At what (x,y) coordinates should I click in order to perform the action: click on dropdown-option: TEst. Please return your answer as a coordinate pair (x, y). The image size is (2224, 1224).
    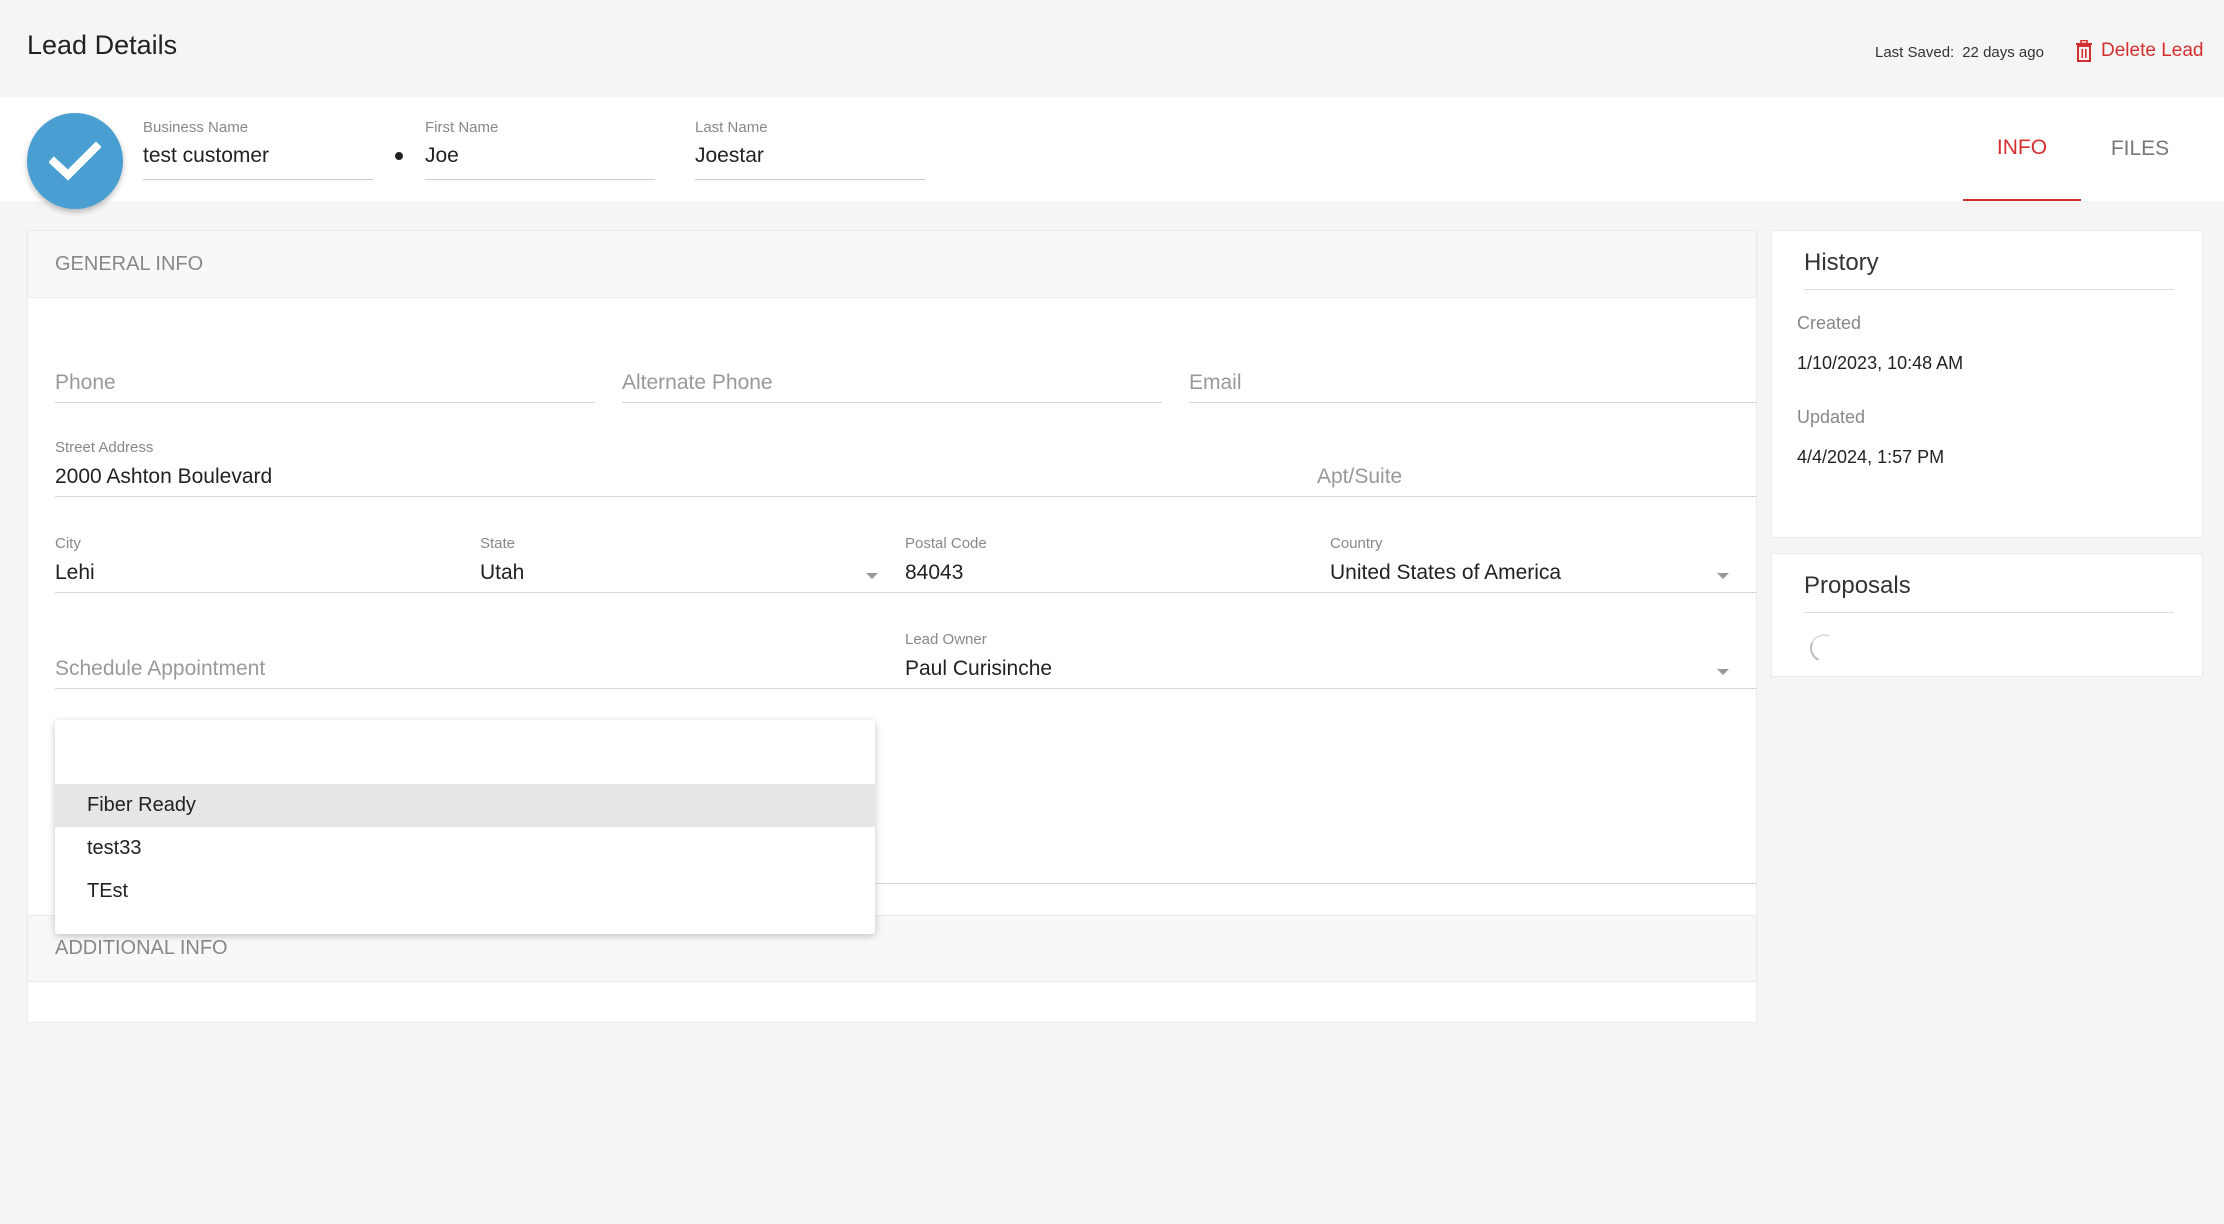
    Looking at the image, I should click on (465, 891).